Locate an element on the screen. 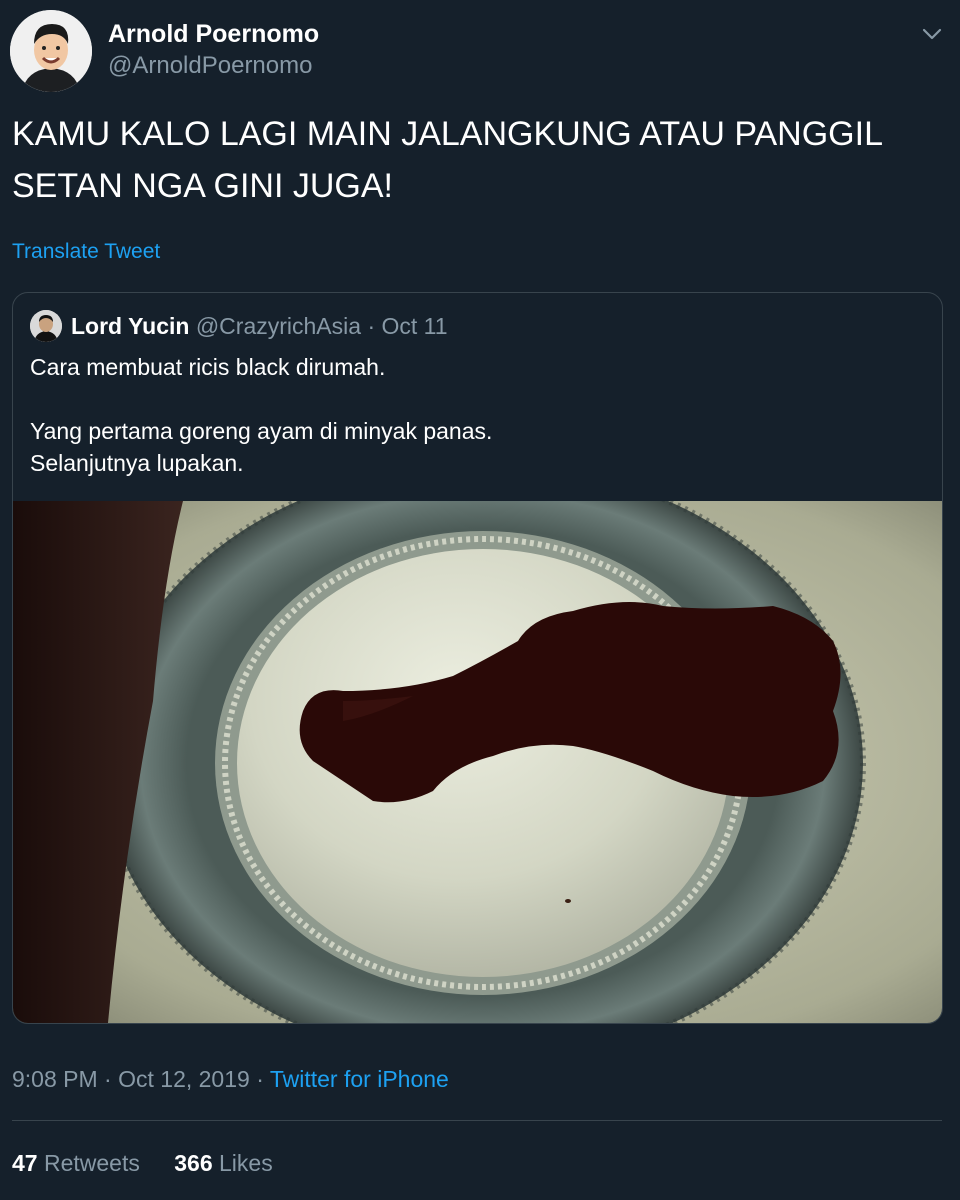 The width and height of the screenshot is (960, 1200). translate-tweet-link: Translate Tweet is located at coordinates (86, 252).